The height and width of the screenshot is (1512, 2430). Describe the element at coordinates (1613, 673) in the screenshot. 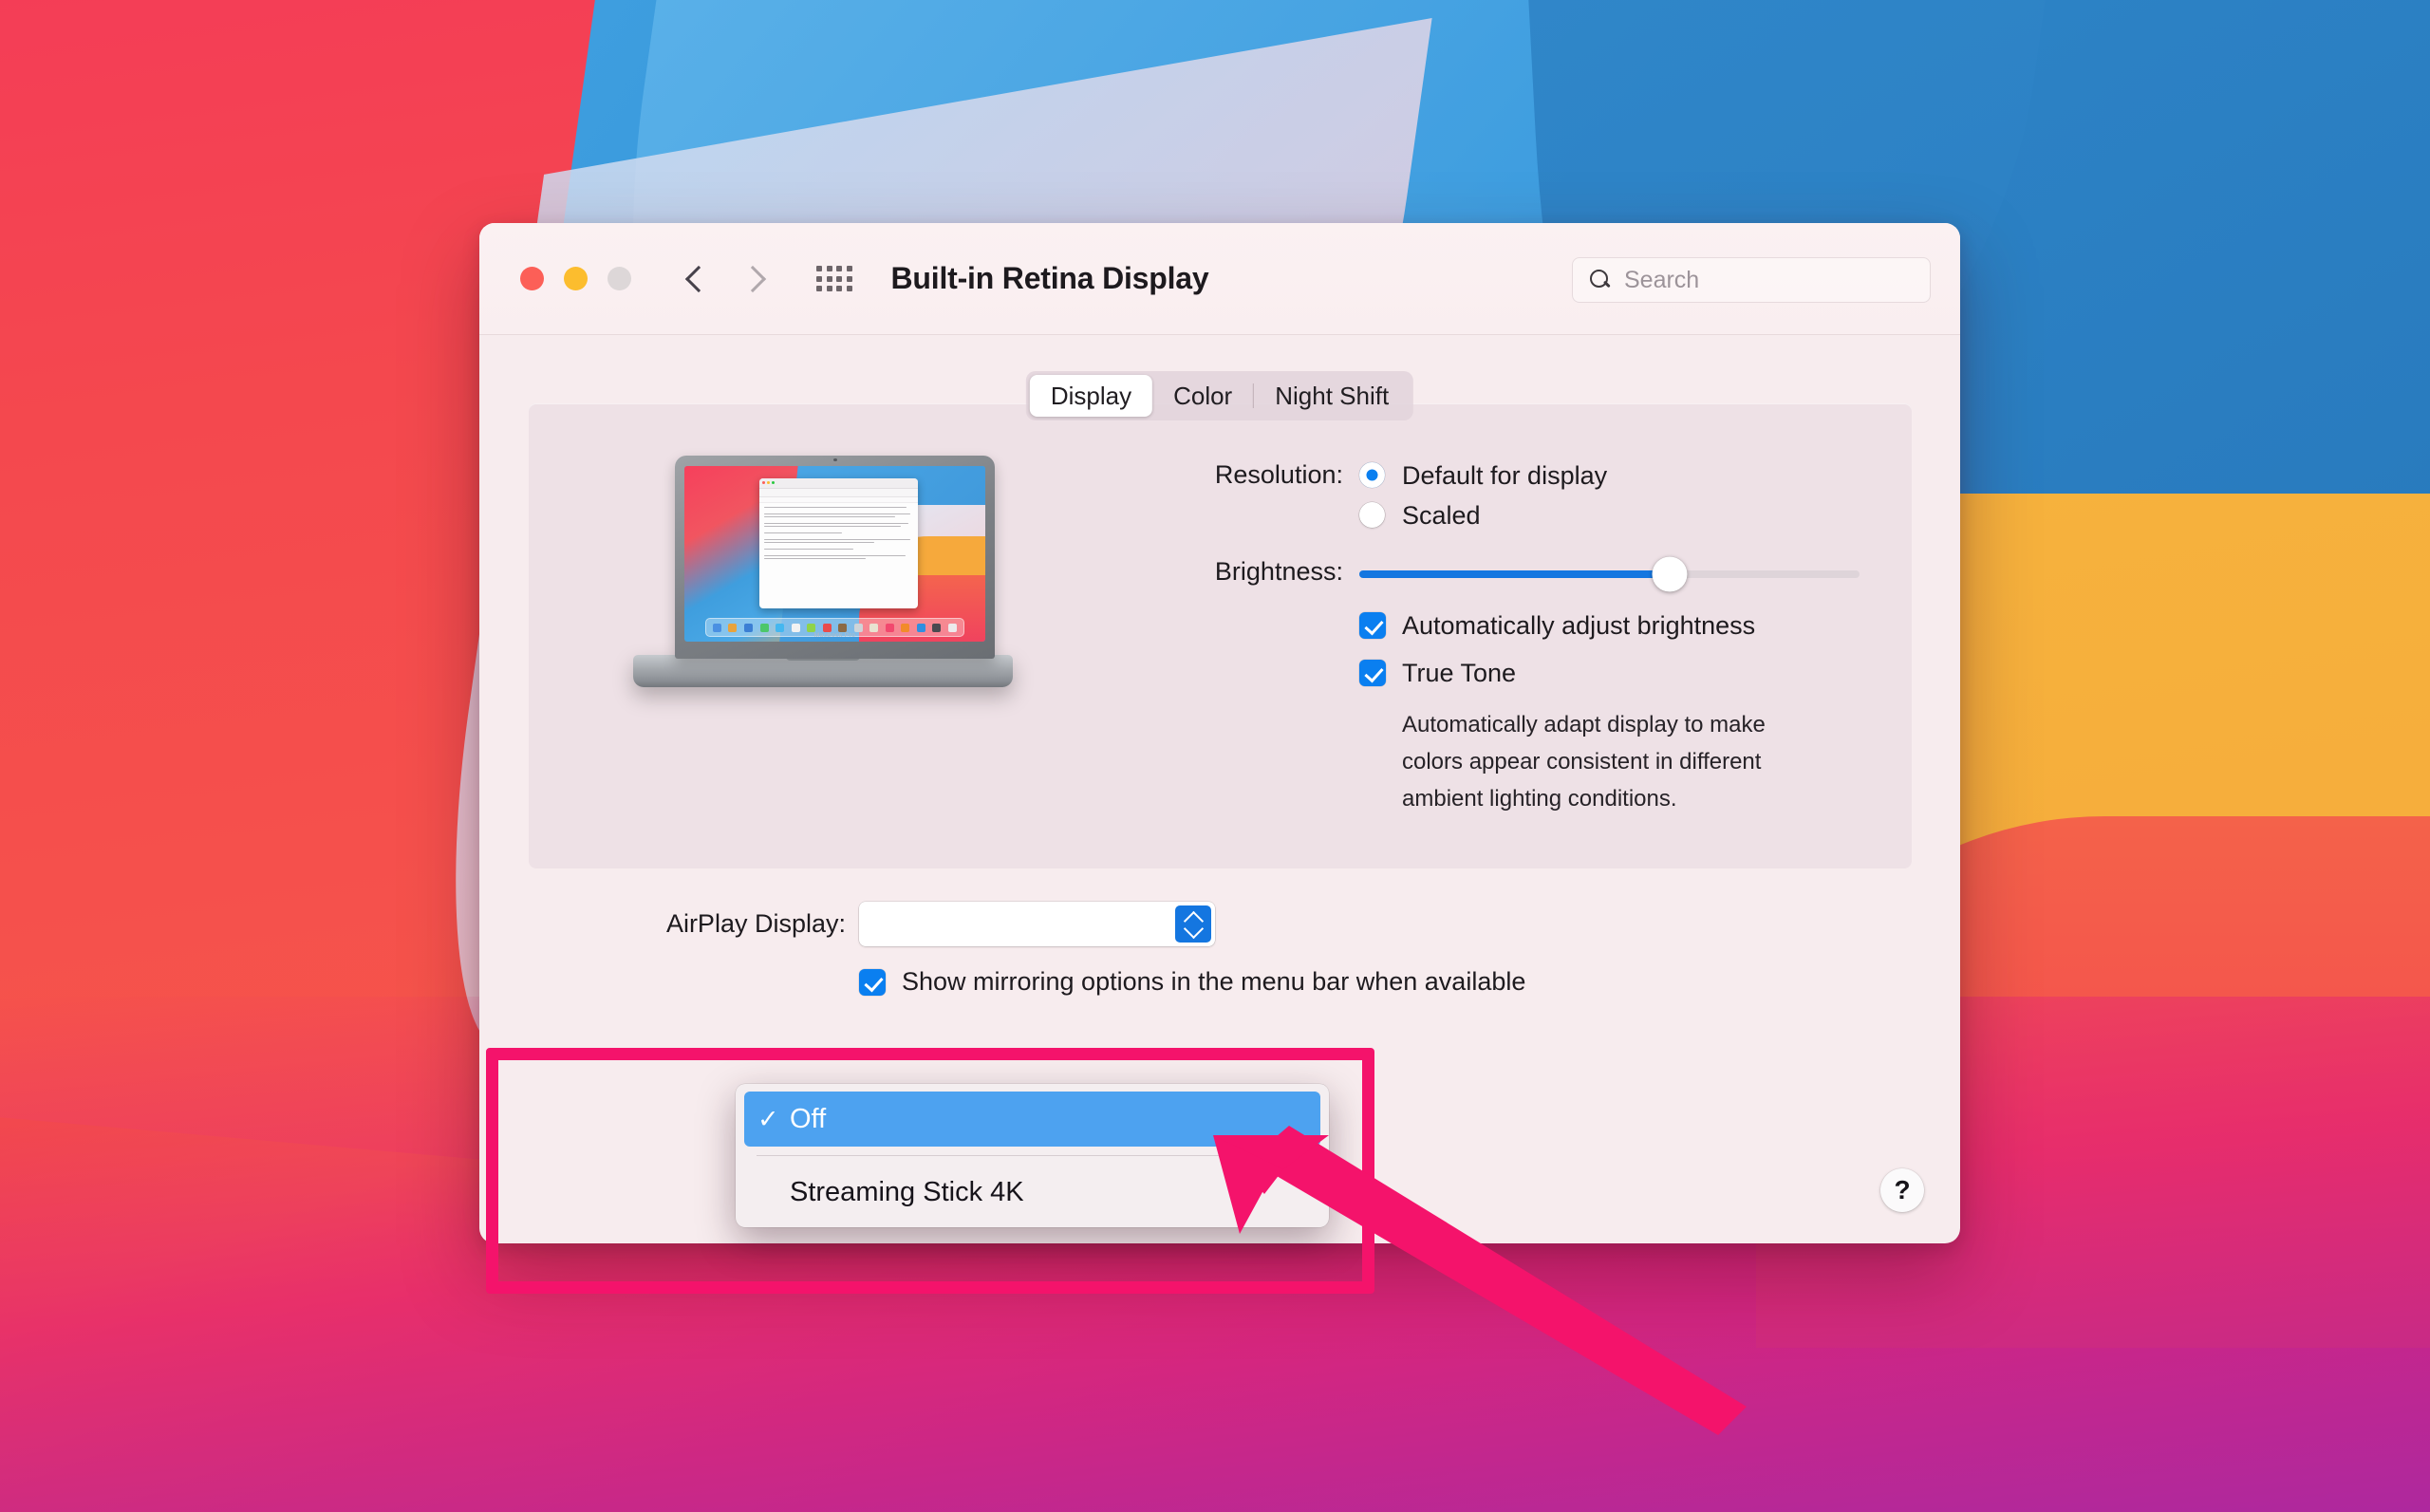

I see `true-tone-checkbox-row: True Tone` at that location.